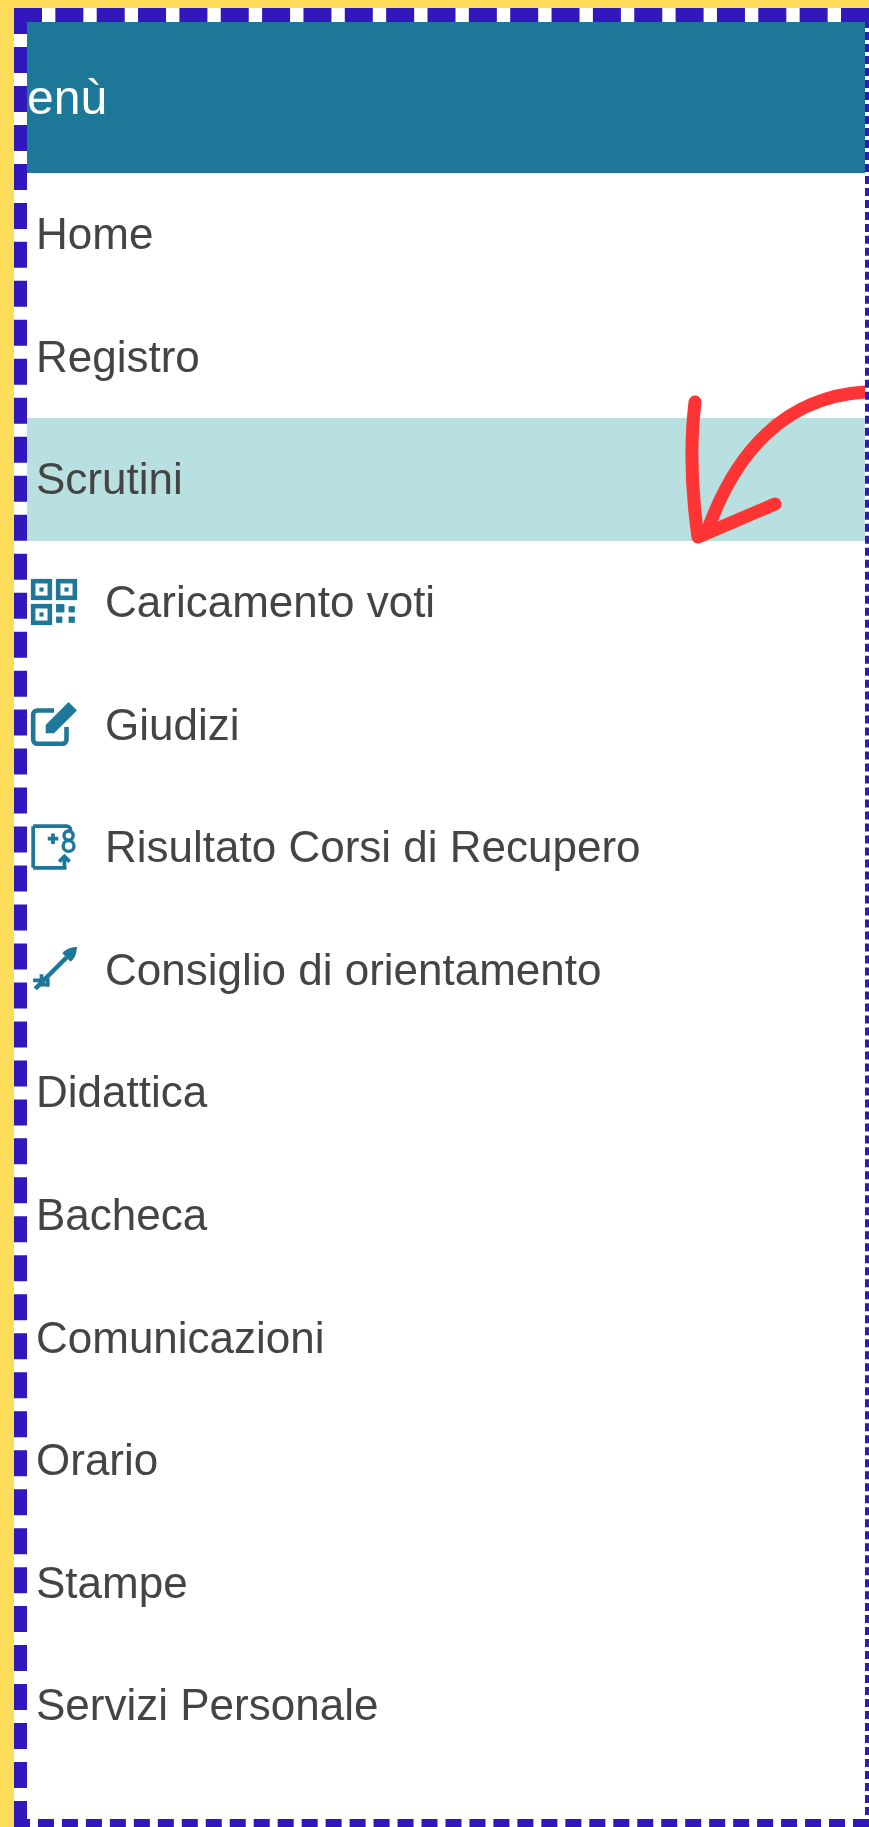 The width and height of the screenshot is (869, 1827). I want to click on plus-eight-icon, so click(54, 847).